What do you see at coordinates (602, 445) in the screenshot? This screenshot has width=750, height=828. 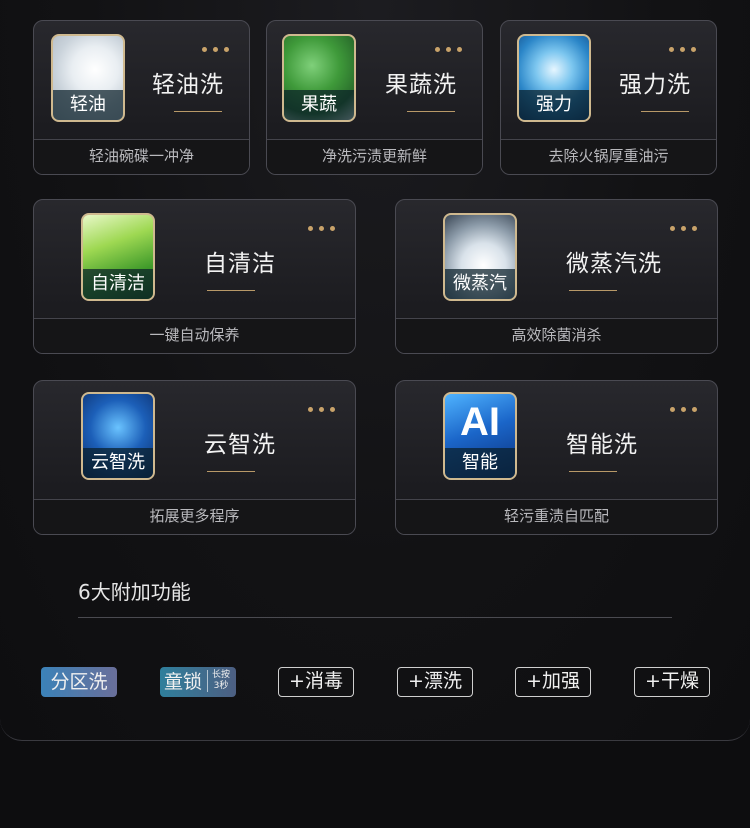 I see `card-title: 智能洗` at bounding box center [602, 445].